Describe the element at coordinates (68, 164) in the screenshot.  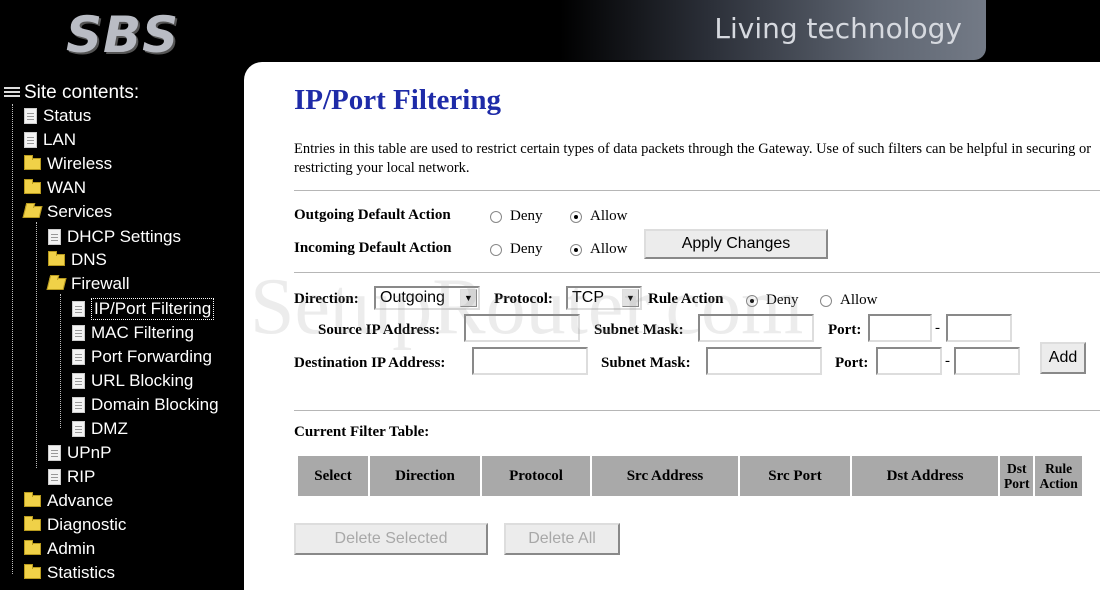
I see `sidebar-item-wireless: Wireless` at that location.